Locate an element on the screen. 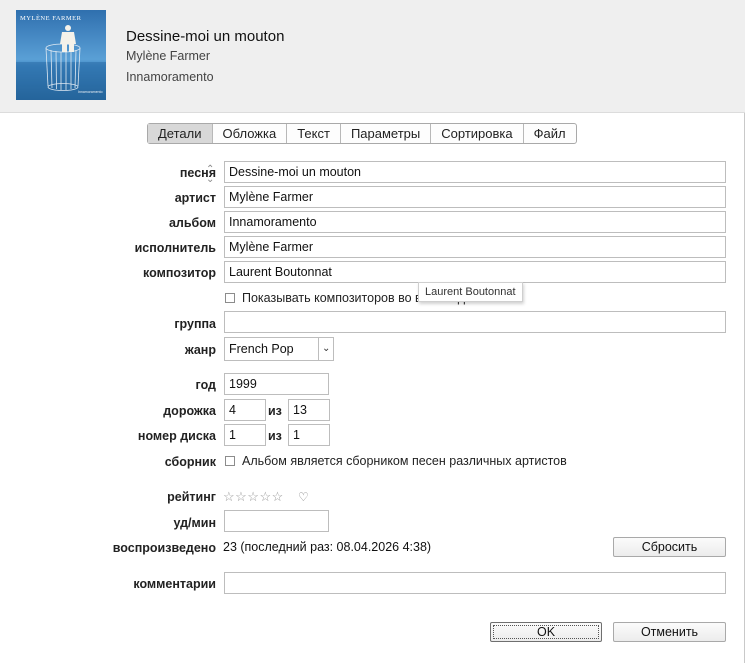  genre-value: French Pop is located at coordinates (261, 349).